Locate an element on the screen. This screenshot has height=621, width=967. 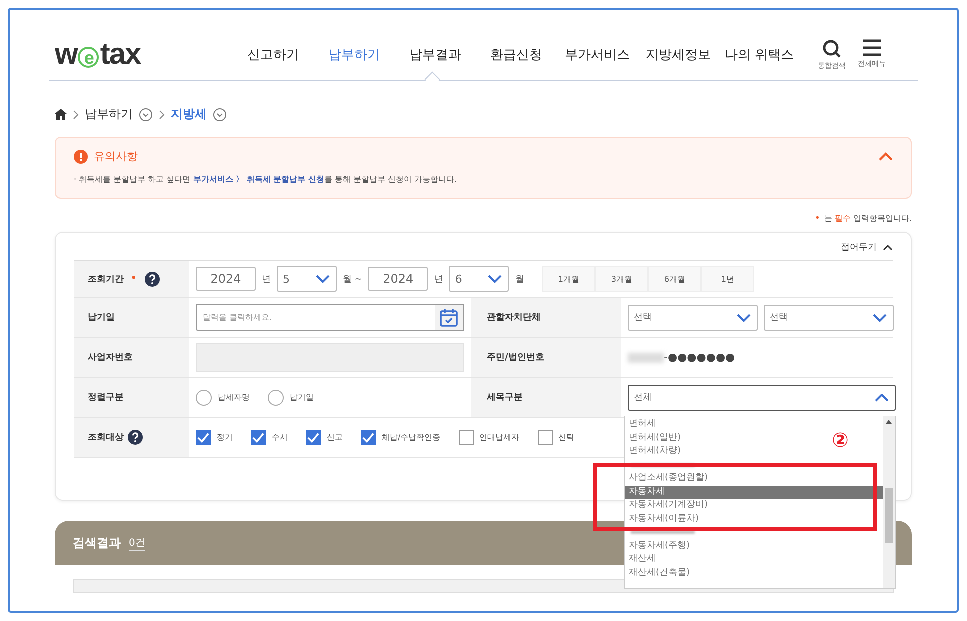
resident-number: -●●●●●●● is located at coordinates (700, 357).